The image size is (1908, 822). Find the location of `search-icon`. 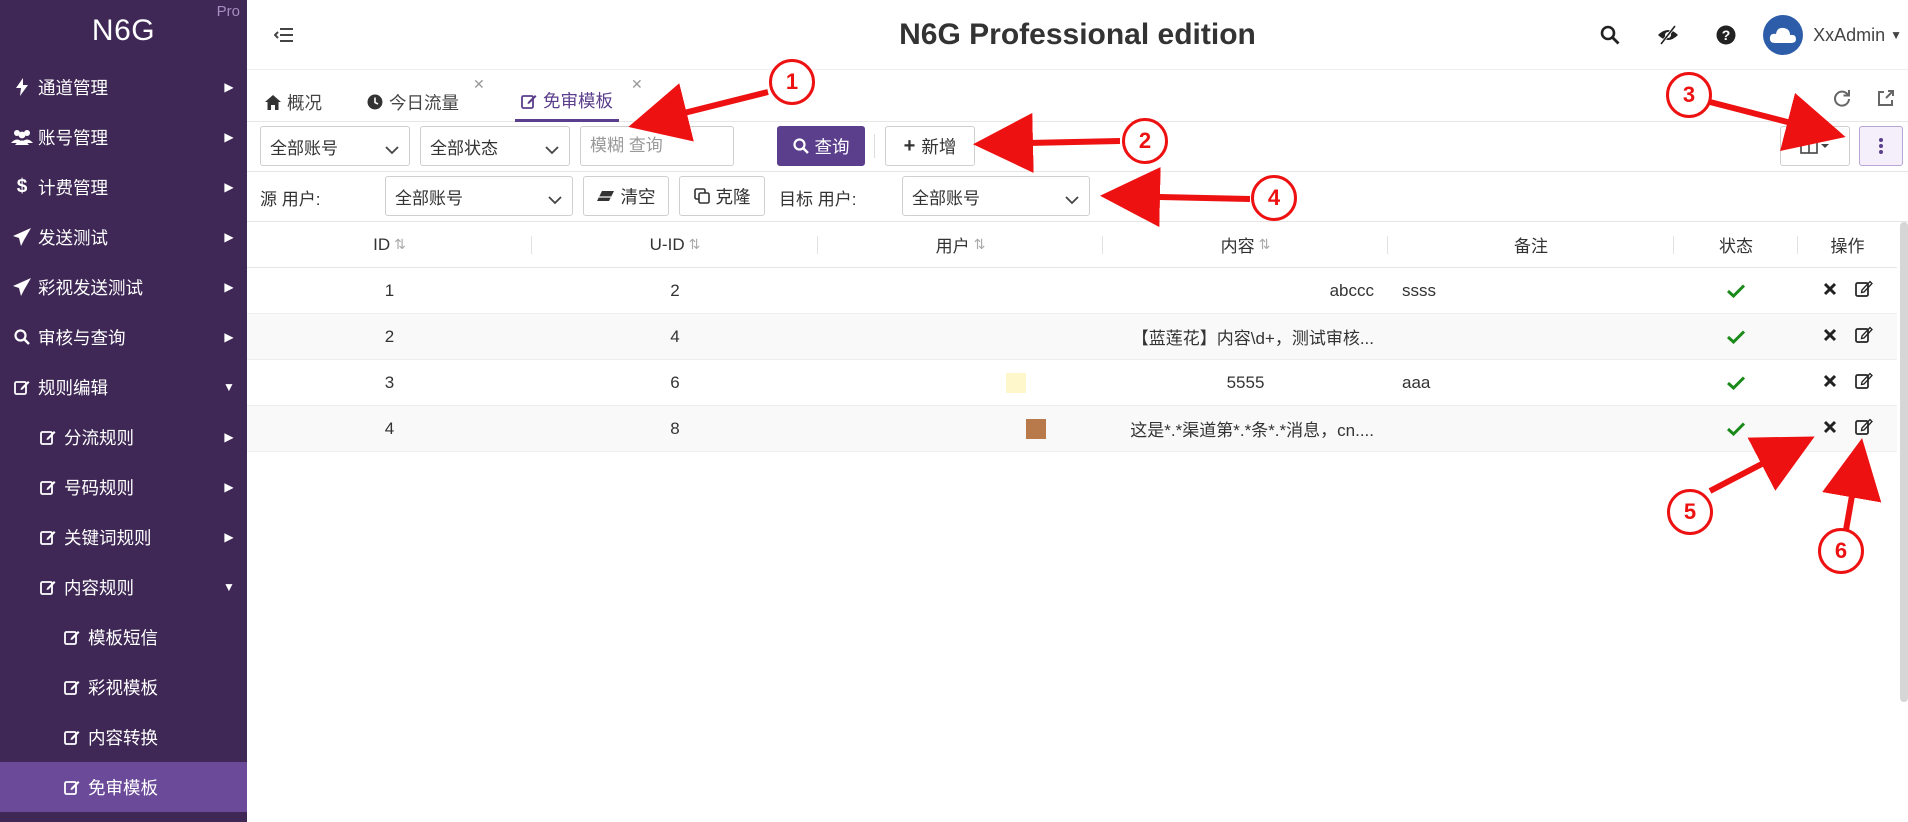

search-icon is located at coordinates (1610, 35).